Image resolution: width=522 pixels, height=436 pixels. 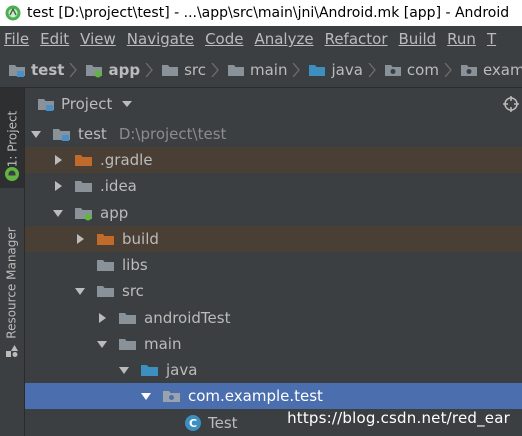 I want to click on tree-item-idea: .idea, so click(x=273, y=186).